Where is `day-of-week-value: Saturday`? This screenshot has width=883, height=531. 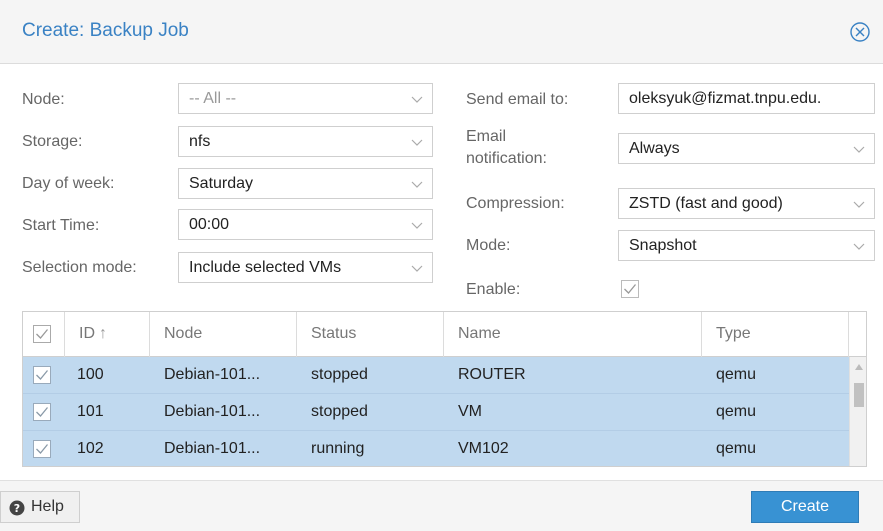
day-of-week-value: Saturday is located at coordinates (221, 183).